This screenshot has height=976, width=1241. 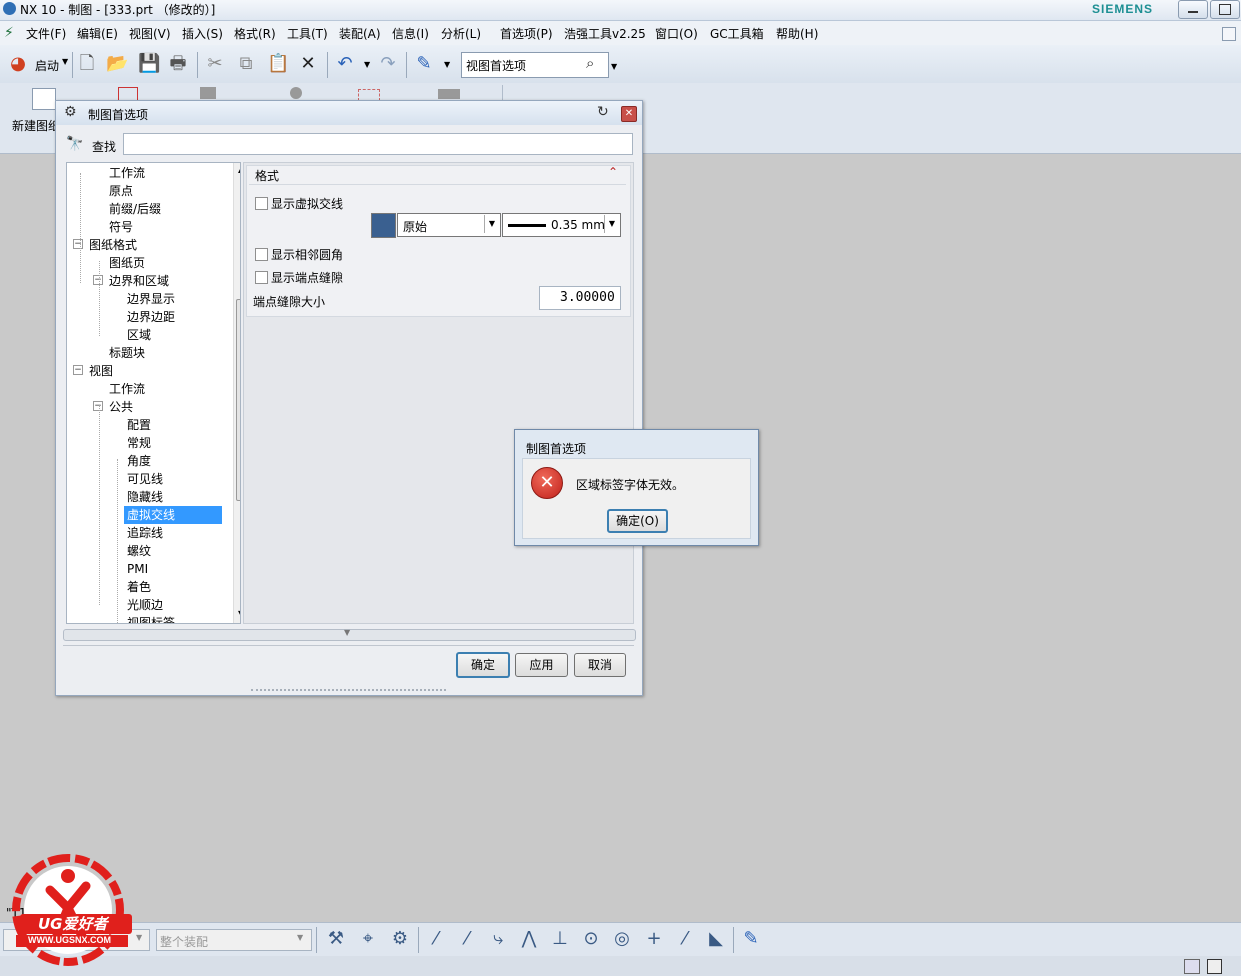 I want to click on scroll-up-icon: ▲, so click(x=239, y=169).